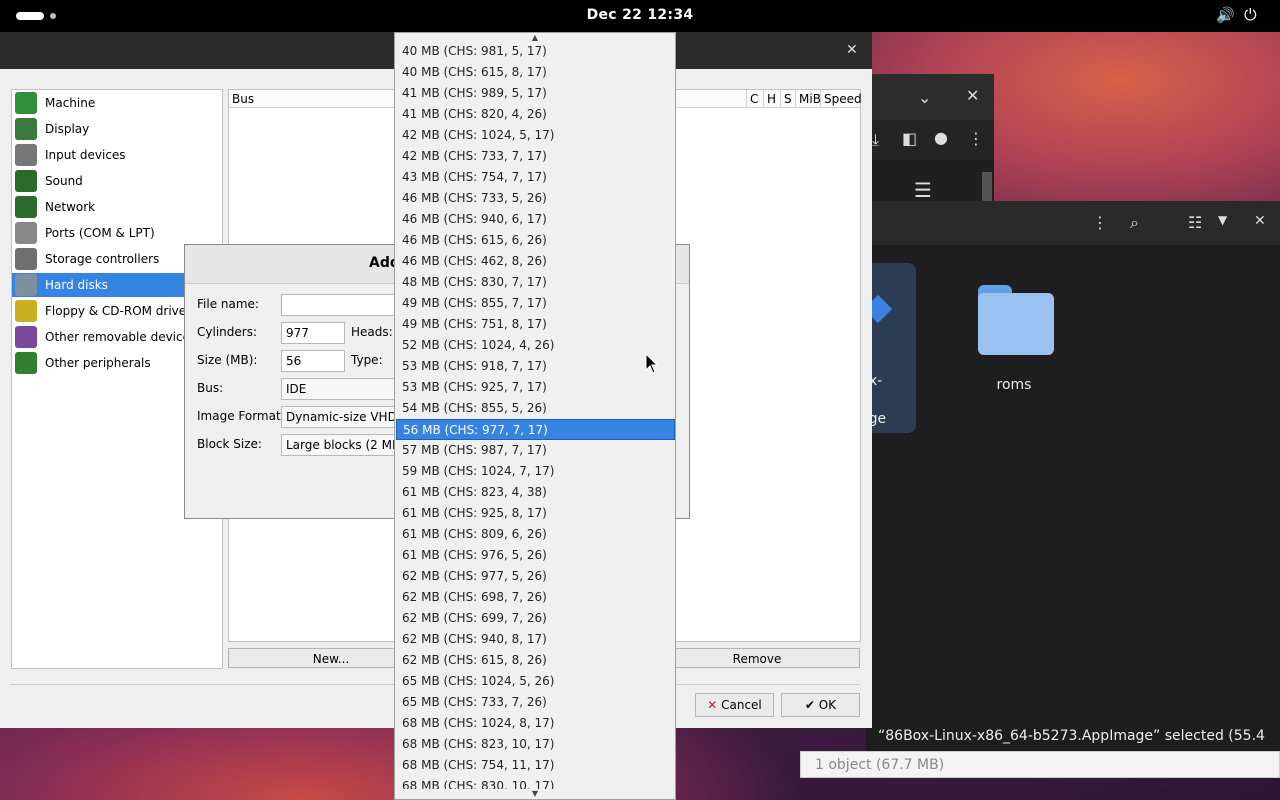 The height and width of the screenshot is (800, 1280). I want to click on dropdown-option: 41 MB (CHS: 989, 5, 17), so click(535, 93).